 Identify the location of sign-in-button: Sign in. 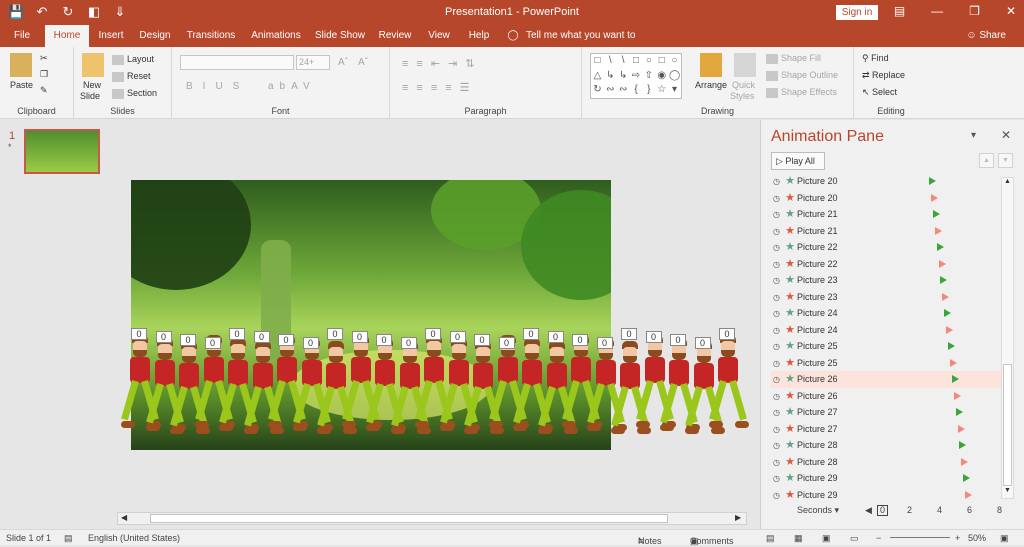
(857, 12).